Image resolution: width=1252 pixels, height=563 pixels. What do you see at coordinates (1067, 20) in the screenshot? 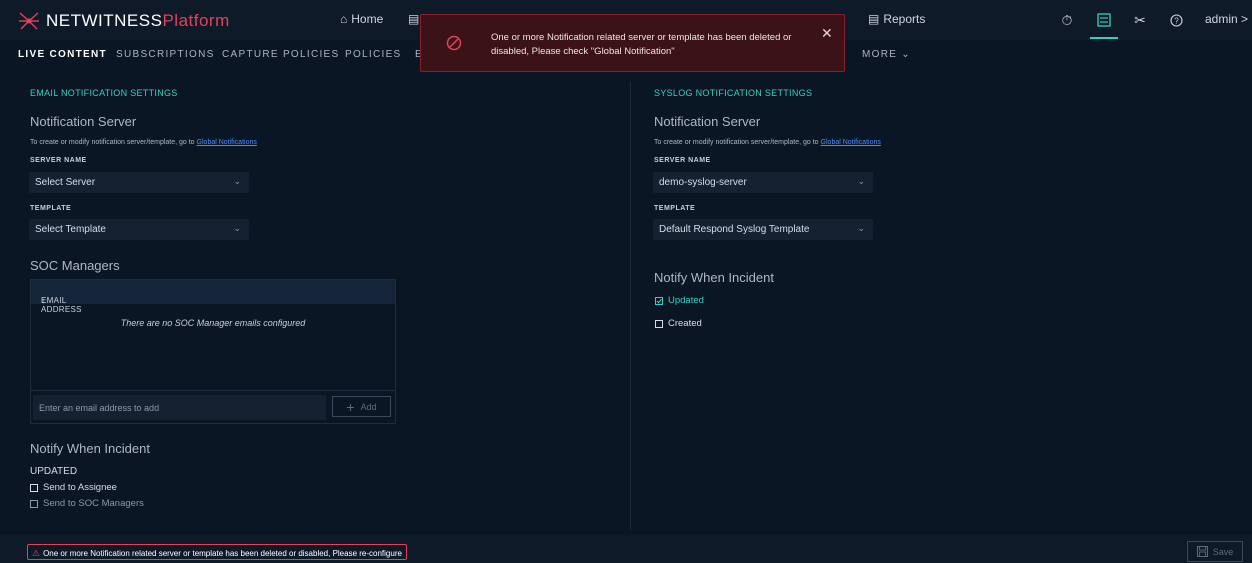
I see `timer-icon: ⏱` at bounding box center [1067, 20].